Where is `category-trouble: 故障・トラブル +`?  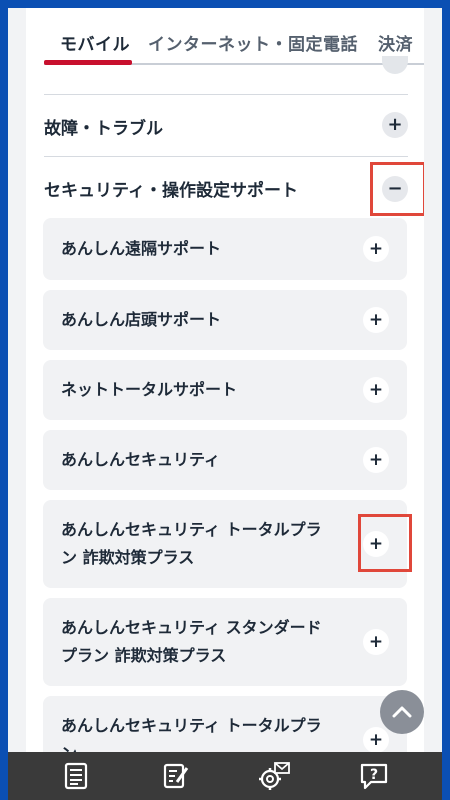 category-trouble: 故障・トラブル + is located at coordinates (226, 126).